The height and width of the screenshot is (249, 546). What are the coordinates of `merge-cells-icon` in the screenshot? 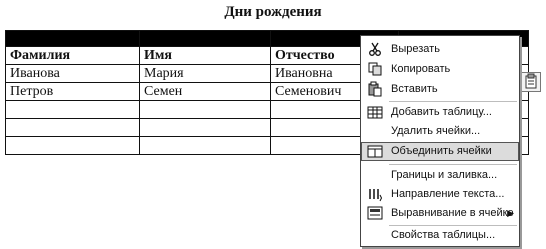 It's located at (375, 151).